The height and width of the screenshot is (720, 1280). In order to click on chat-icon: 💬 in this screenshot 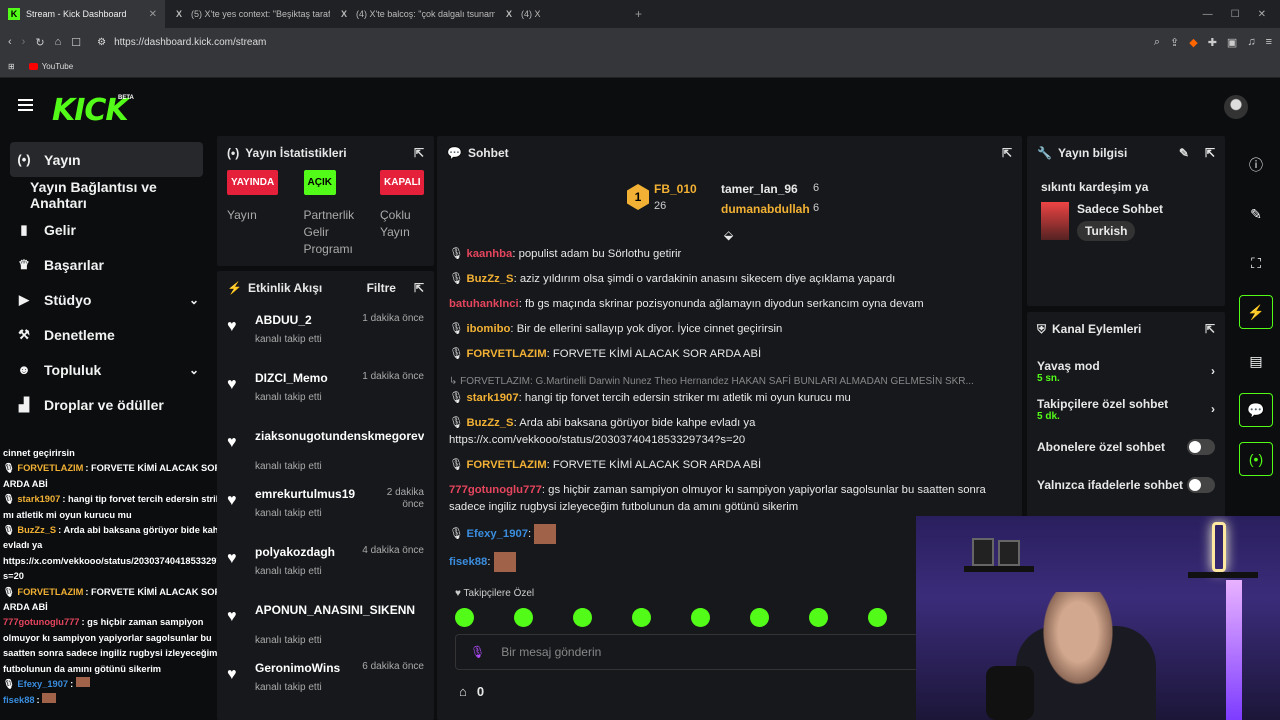, I will do `click(1256, 410)`.